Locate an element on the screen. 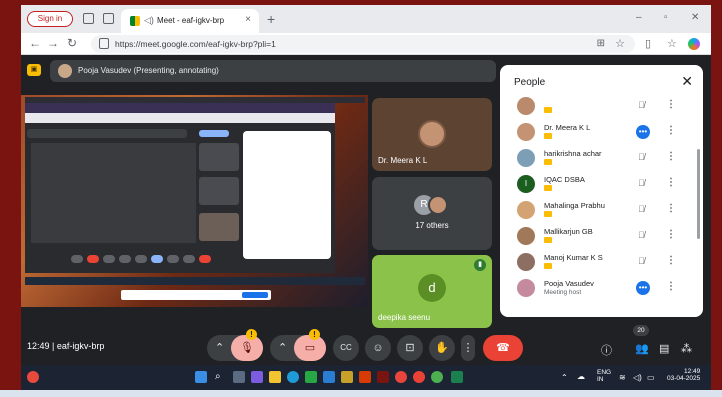 Image resolution: width=722 pixels, height=397 pixels. captions-icon: CC is located at coordinates (346, 348).